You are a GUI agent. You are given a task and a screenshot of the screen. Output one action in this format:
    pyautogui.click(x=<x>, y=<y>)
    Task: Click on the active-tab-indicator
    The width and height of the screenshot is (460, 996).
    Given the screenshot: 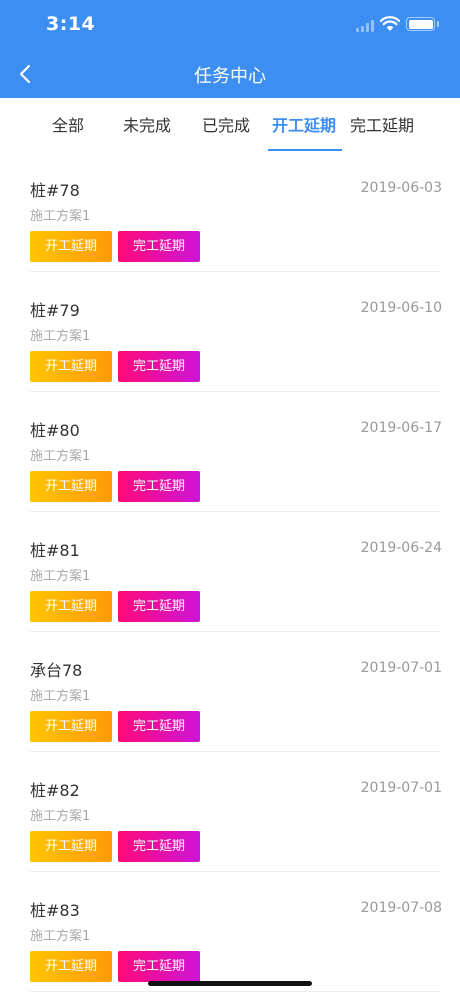 What is the action you would take?
    pyautogui.click(x=305, y=150)
    